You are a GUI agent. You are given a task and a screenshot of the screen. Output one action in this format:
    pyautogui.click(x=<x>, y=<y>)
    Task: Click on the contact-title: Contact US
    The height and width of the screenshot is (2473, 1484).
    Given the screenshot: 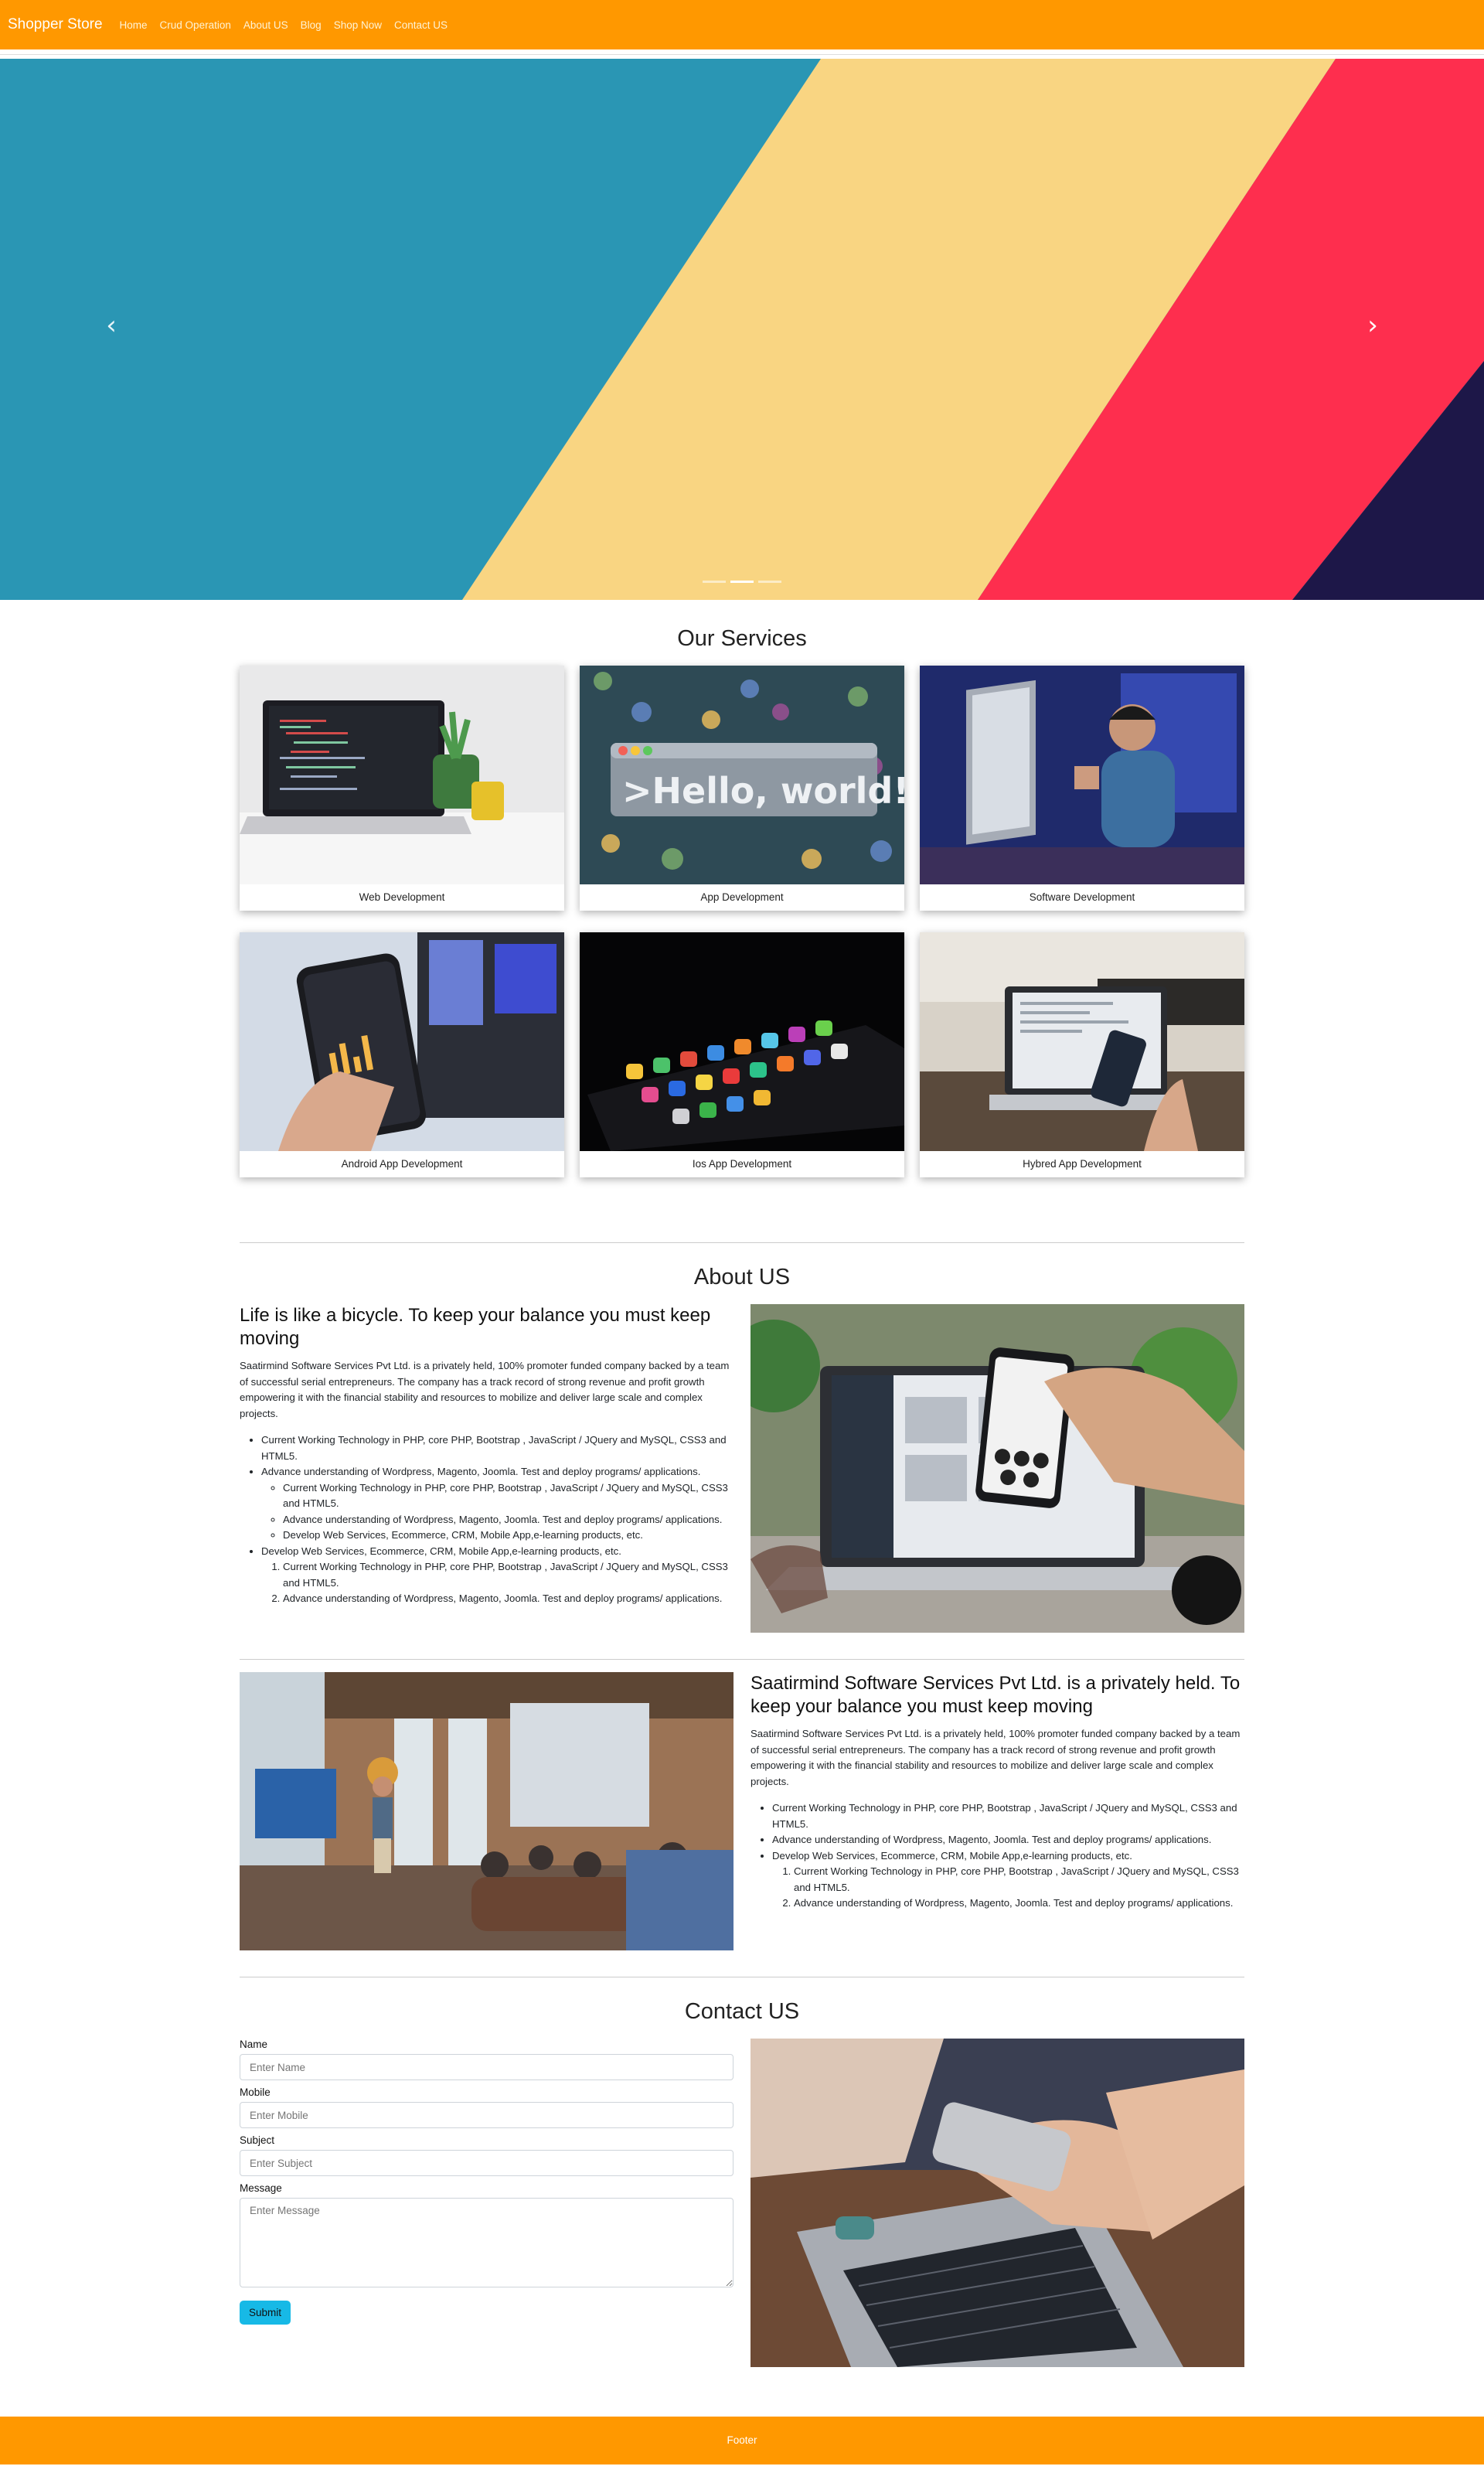 What is the action you would take?
    pyautogui.click(x=742, y=2011)
    